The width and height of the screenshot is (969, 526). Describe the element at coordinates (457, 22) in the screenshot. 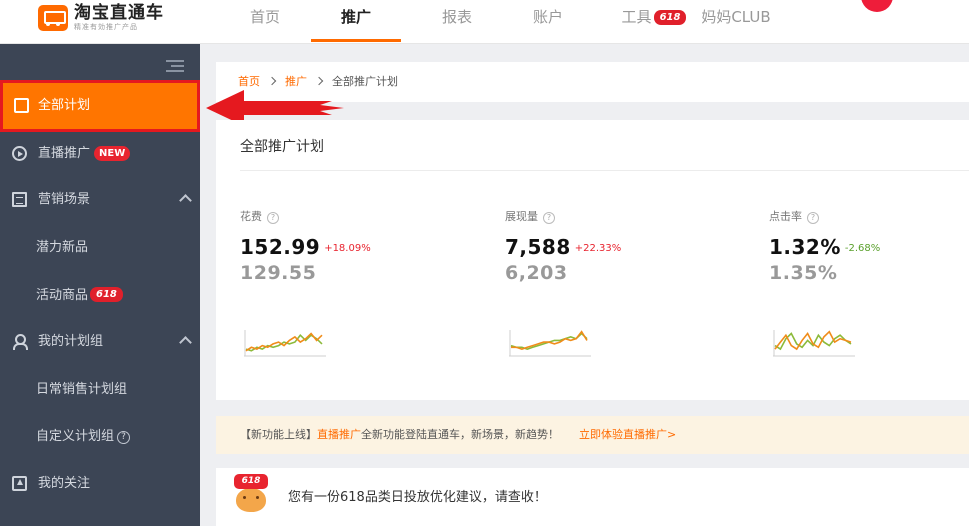

I see `nav-reports: 报表` at that location.